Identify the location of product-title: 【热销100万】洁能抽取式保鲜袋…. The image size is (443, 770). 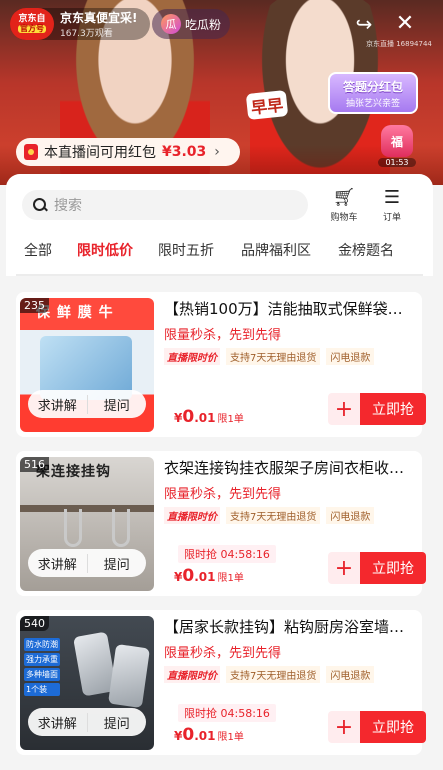
(289, 308).